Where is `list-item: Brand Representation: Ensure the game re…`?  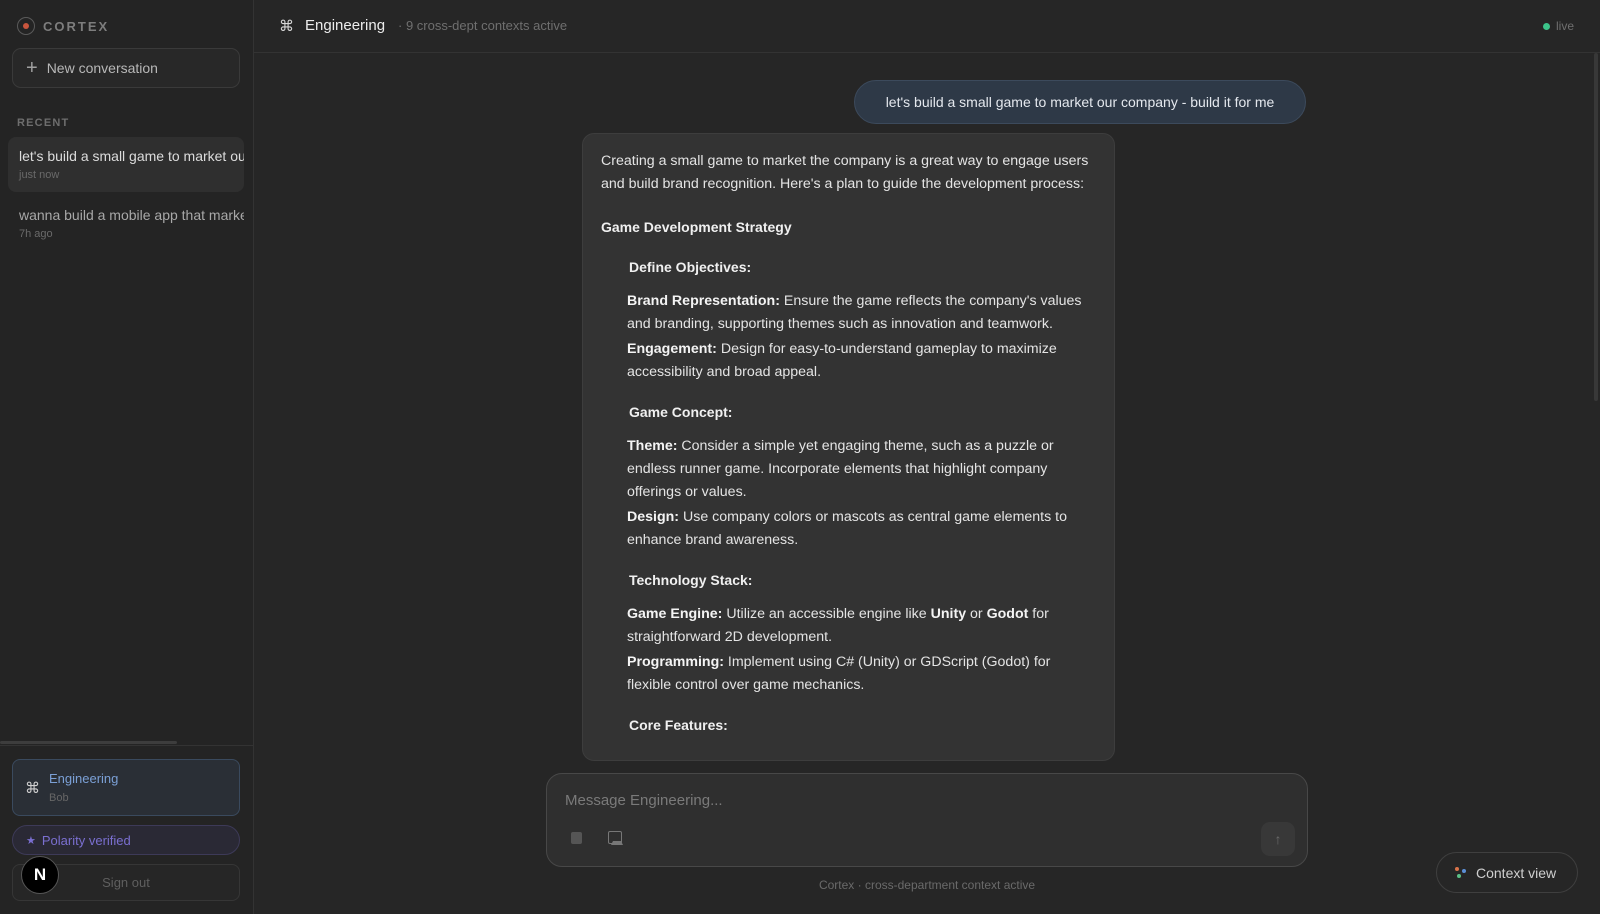 list-item: Brand Representation: Ensure the game re… is located at coordinates (861, 313).